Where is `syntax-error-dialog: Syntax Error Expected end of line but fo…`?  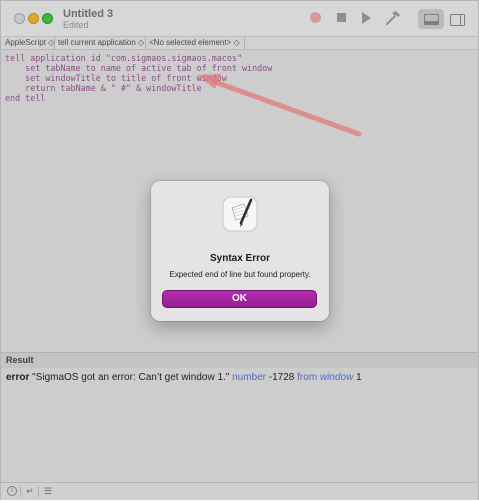
syntax-error-dialog: Syntax Error Expected end of line but fo… is located at coordinates (240, 251).